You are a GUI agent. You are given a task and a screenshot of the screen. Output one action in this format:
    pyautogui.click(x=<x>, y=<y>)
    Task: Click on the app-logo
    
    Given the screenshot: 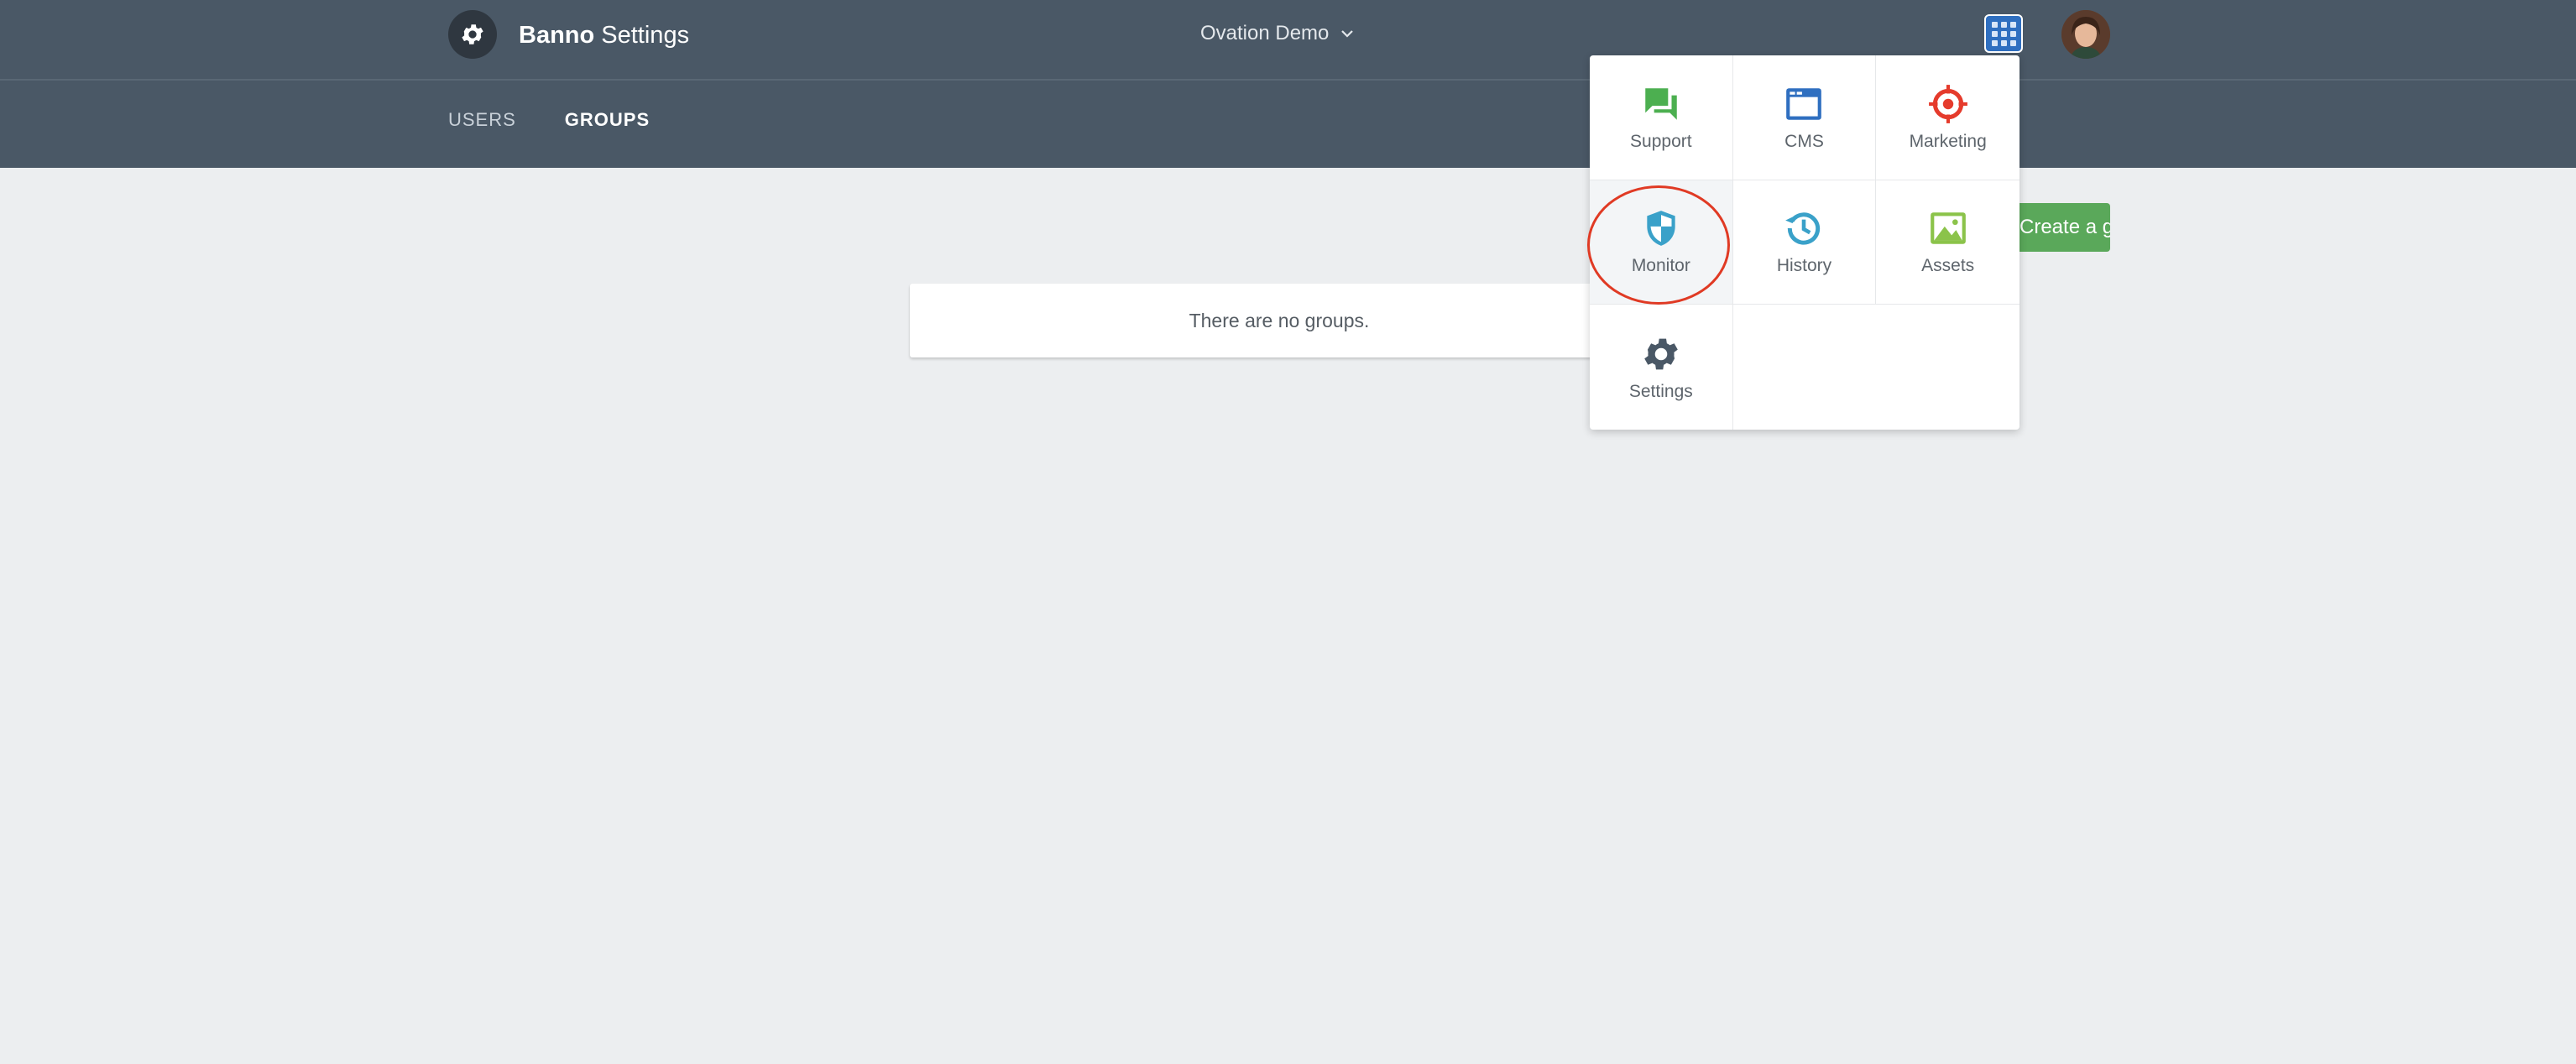 What is the action you would take?
    pyautogui.click(x=472, y=34)
    